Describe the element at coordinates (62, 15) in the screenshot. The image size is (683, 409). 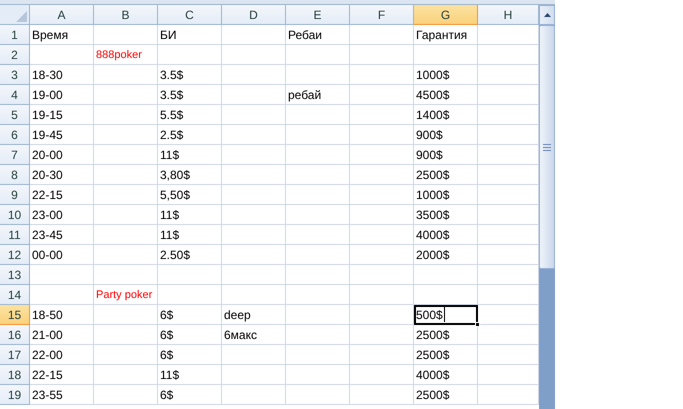
I see `column-header: A` at that location.